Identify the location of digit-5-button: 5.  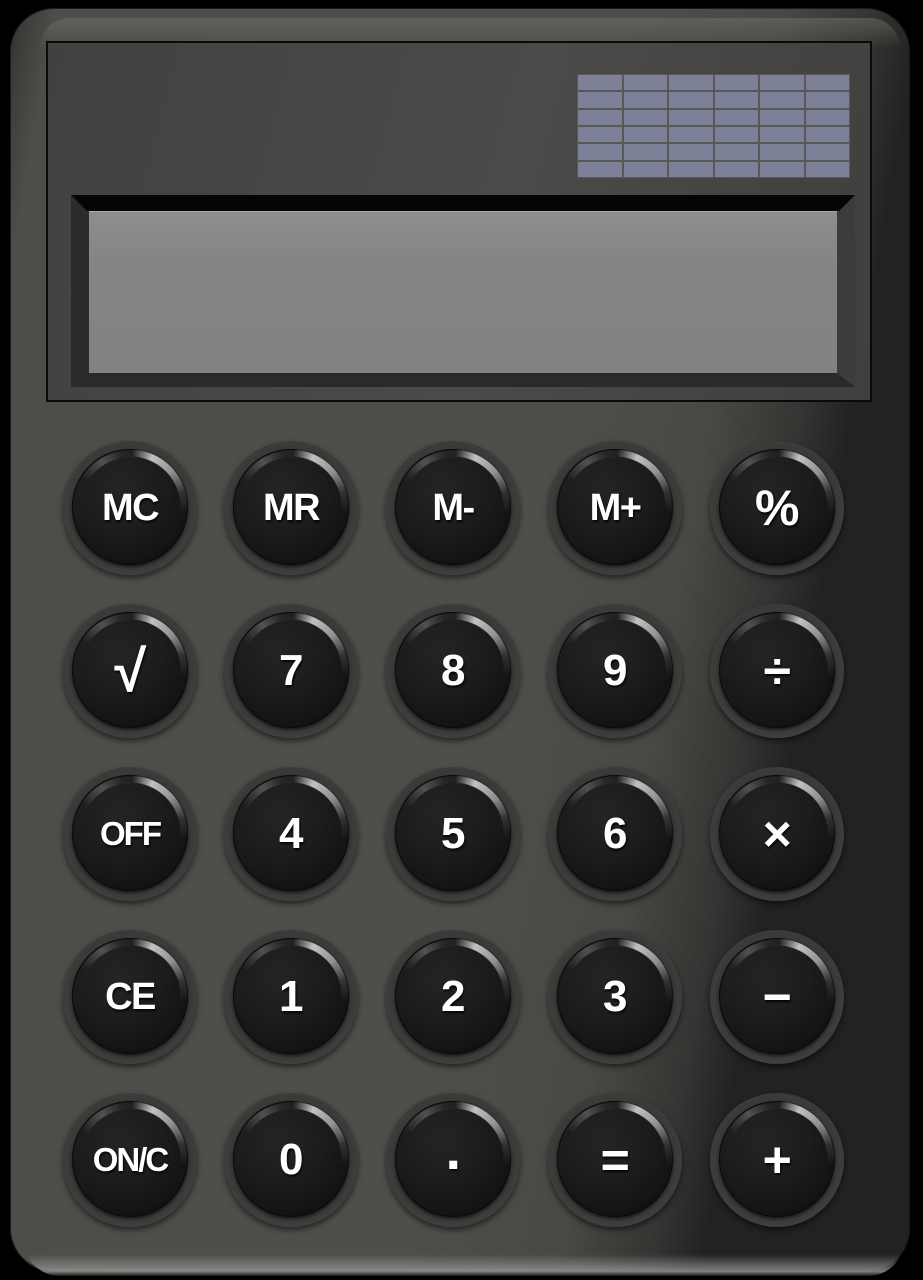
(453, 834).